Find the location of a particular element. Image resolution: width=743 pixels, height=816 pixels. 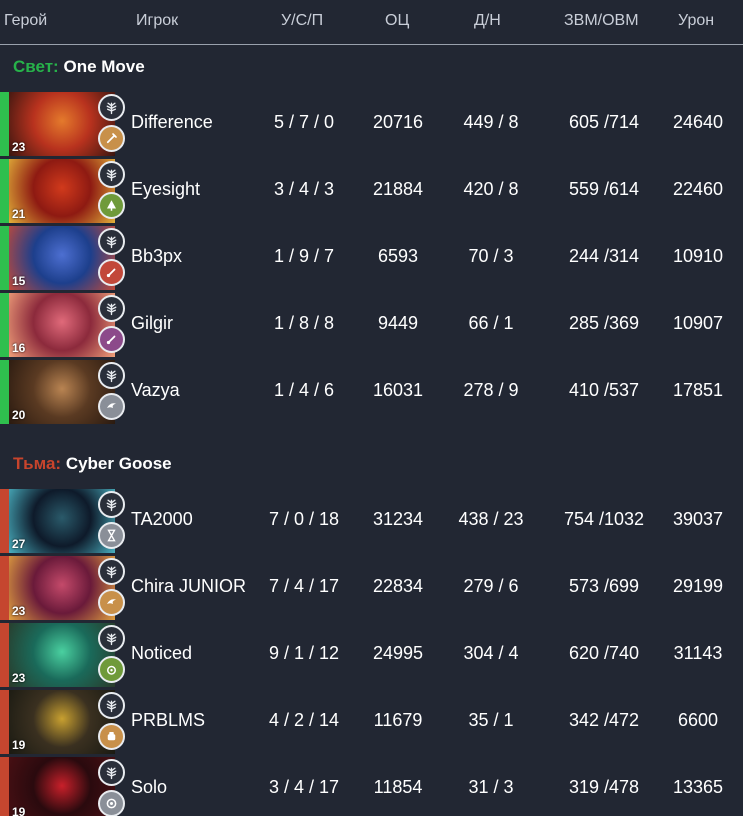

offlane-tree-icon is located at coordinates (111, 205).